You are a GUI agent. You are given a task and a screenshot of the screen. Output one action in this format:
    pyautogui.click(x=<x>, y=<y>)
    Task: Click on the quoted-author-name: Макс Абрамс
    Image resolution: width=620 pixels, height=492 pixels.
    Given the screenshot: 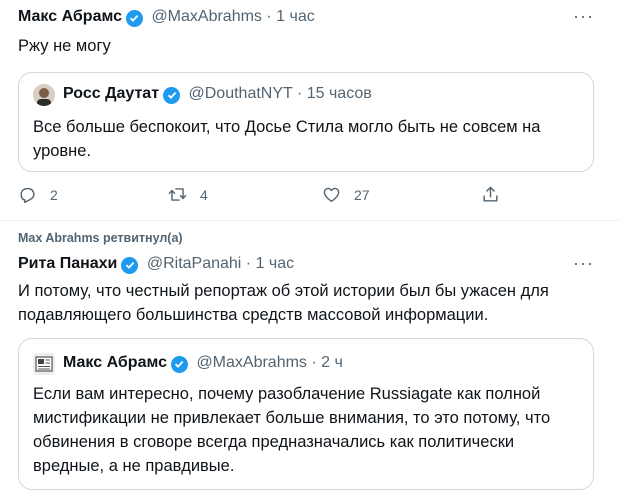 What is the action you would take?
    pyautogui.click(x=115, y=362)
    